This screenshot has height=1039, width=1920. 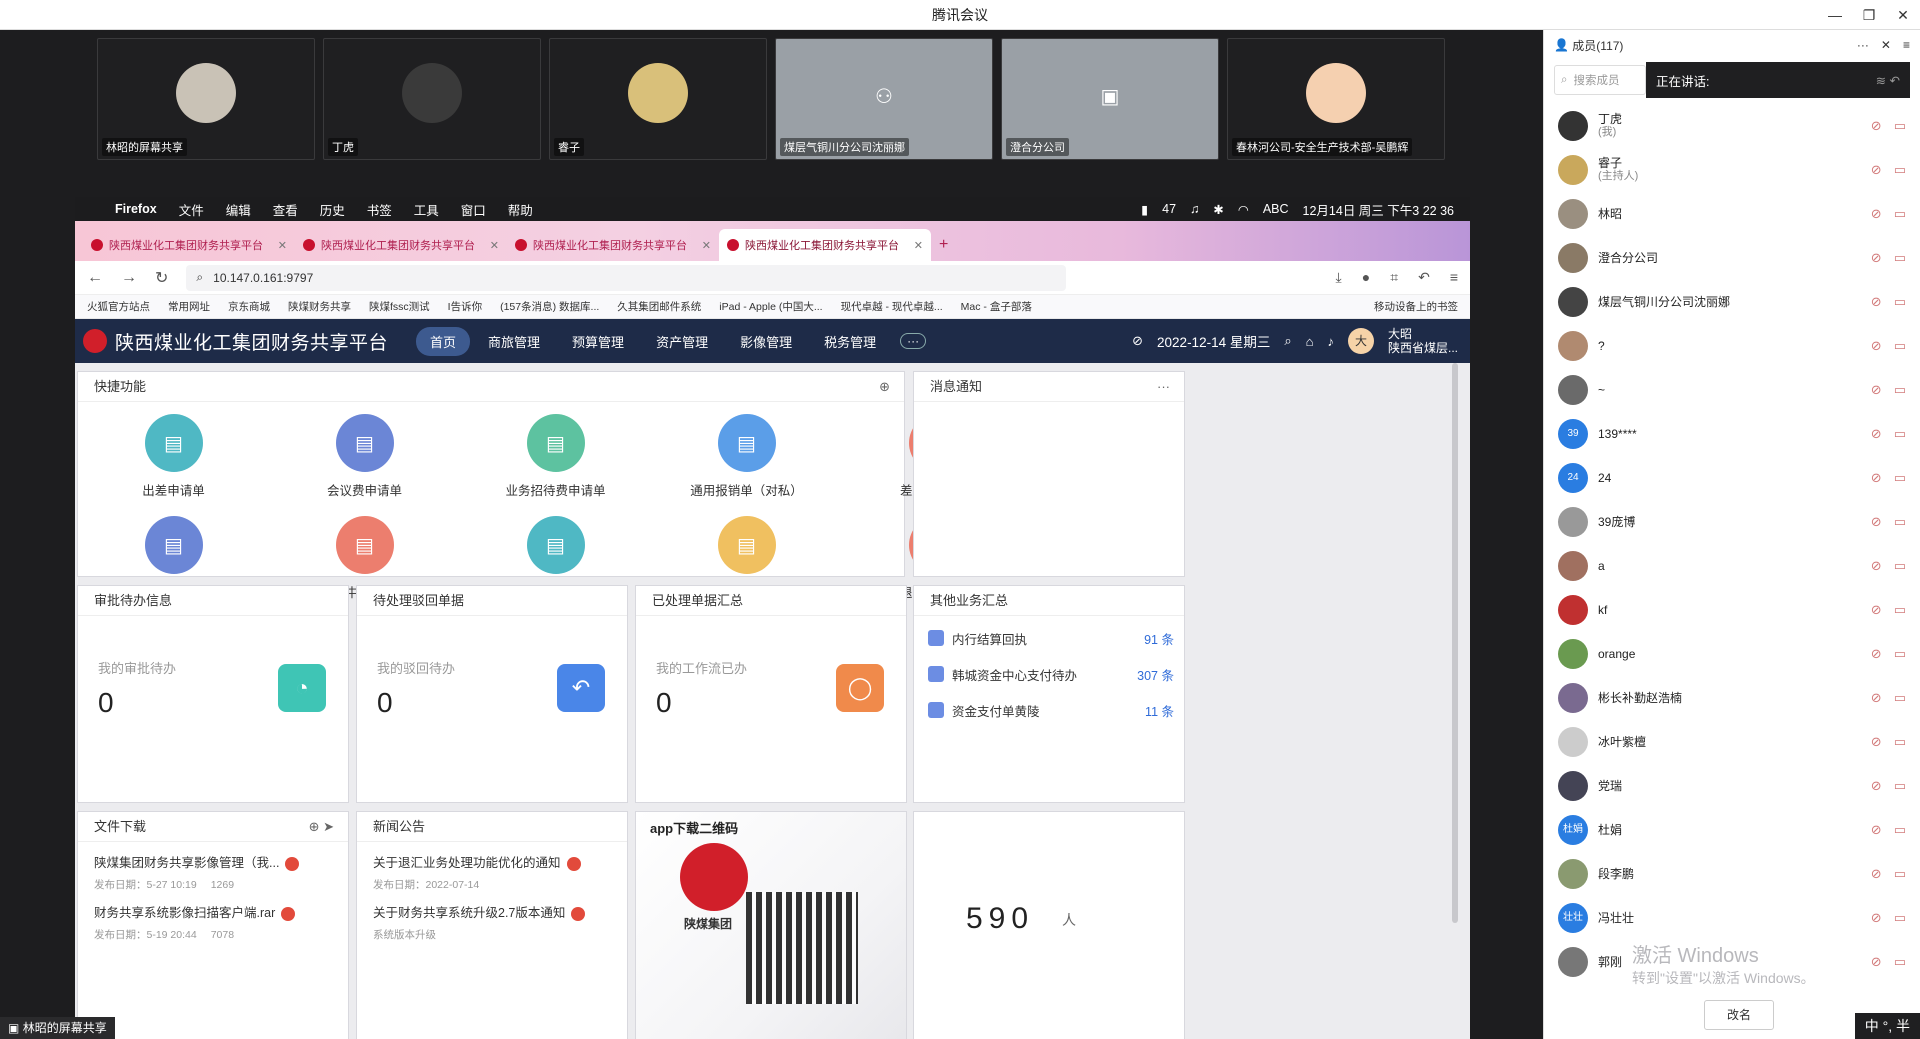 What do you see at coordinates (1243, 209) in the screenshot?
I see `wifi-icon: ◠` at bounding box center [1243, 209].